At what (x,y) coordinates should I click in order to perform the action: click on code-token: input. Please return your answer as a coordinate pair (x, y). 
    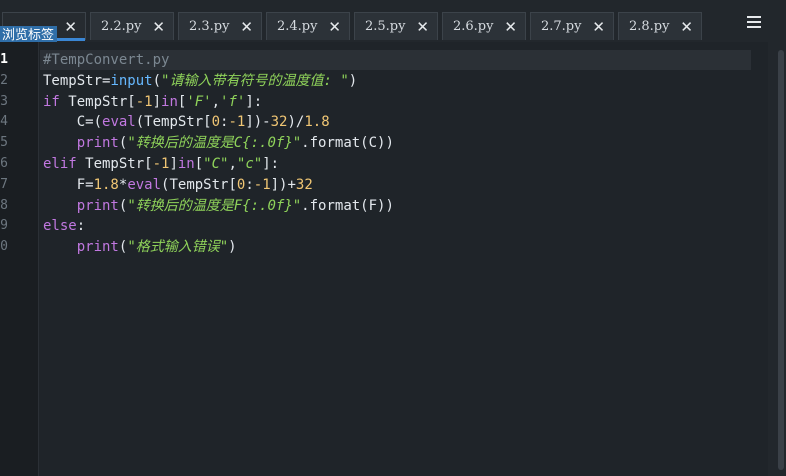
    Looking at the image, I should click on (131, 80).